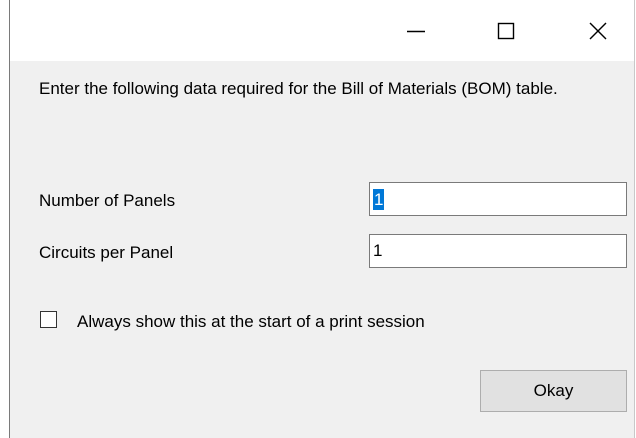 The height and width of the screenshot is (438, 636). I want to click on okay-button: Okay, so click(553, 391).